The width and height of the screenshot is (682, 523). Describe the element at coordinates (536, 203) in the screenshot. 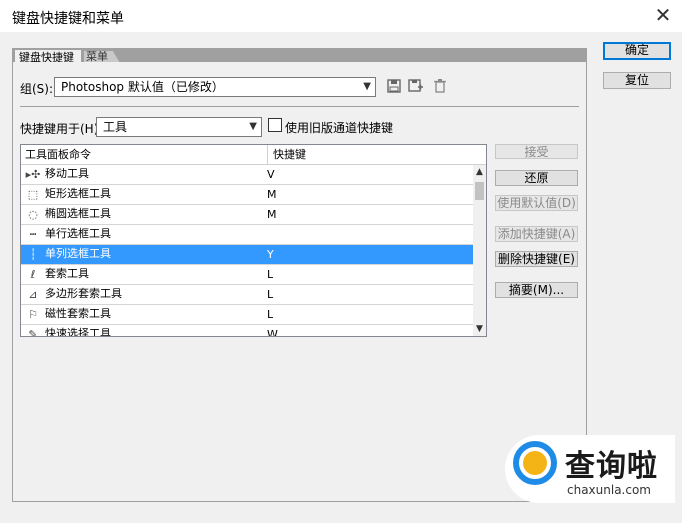

I see `use-default-button: 使用默认值(D)` at that location.